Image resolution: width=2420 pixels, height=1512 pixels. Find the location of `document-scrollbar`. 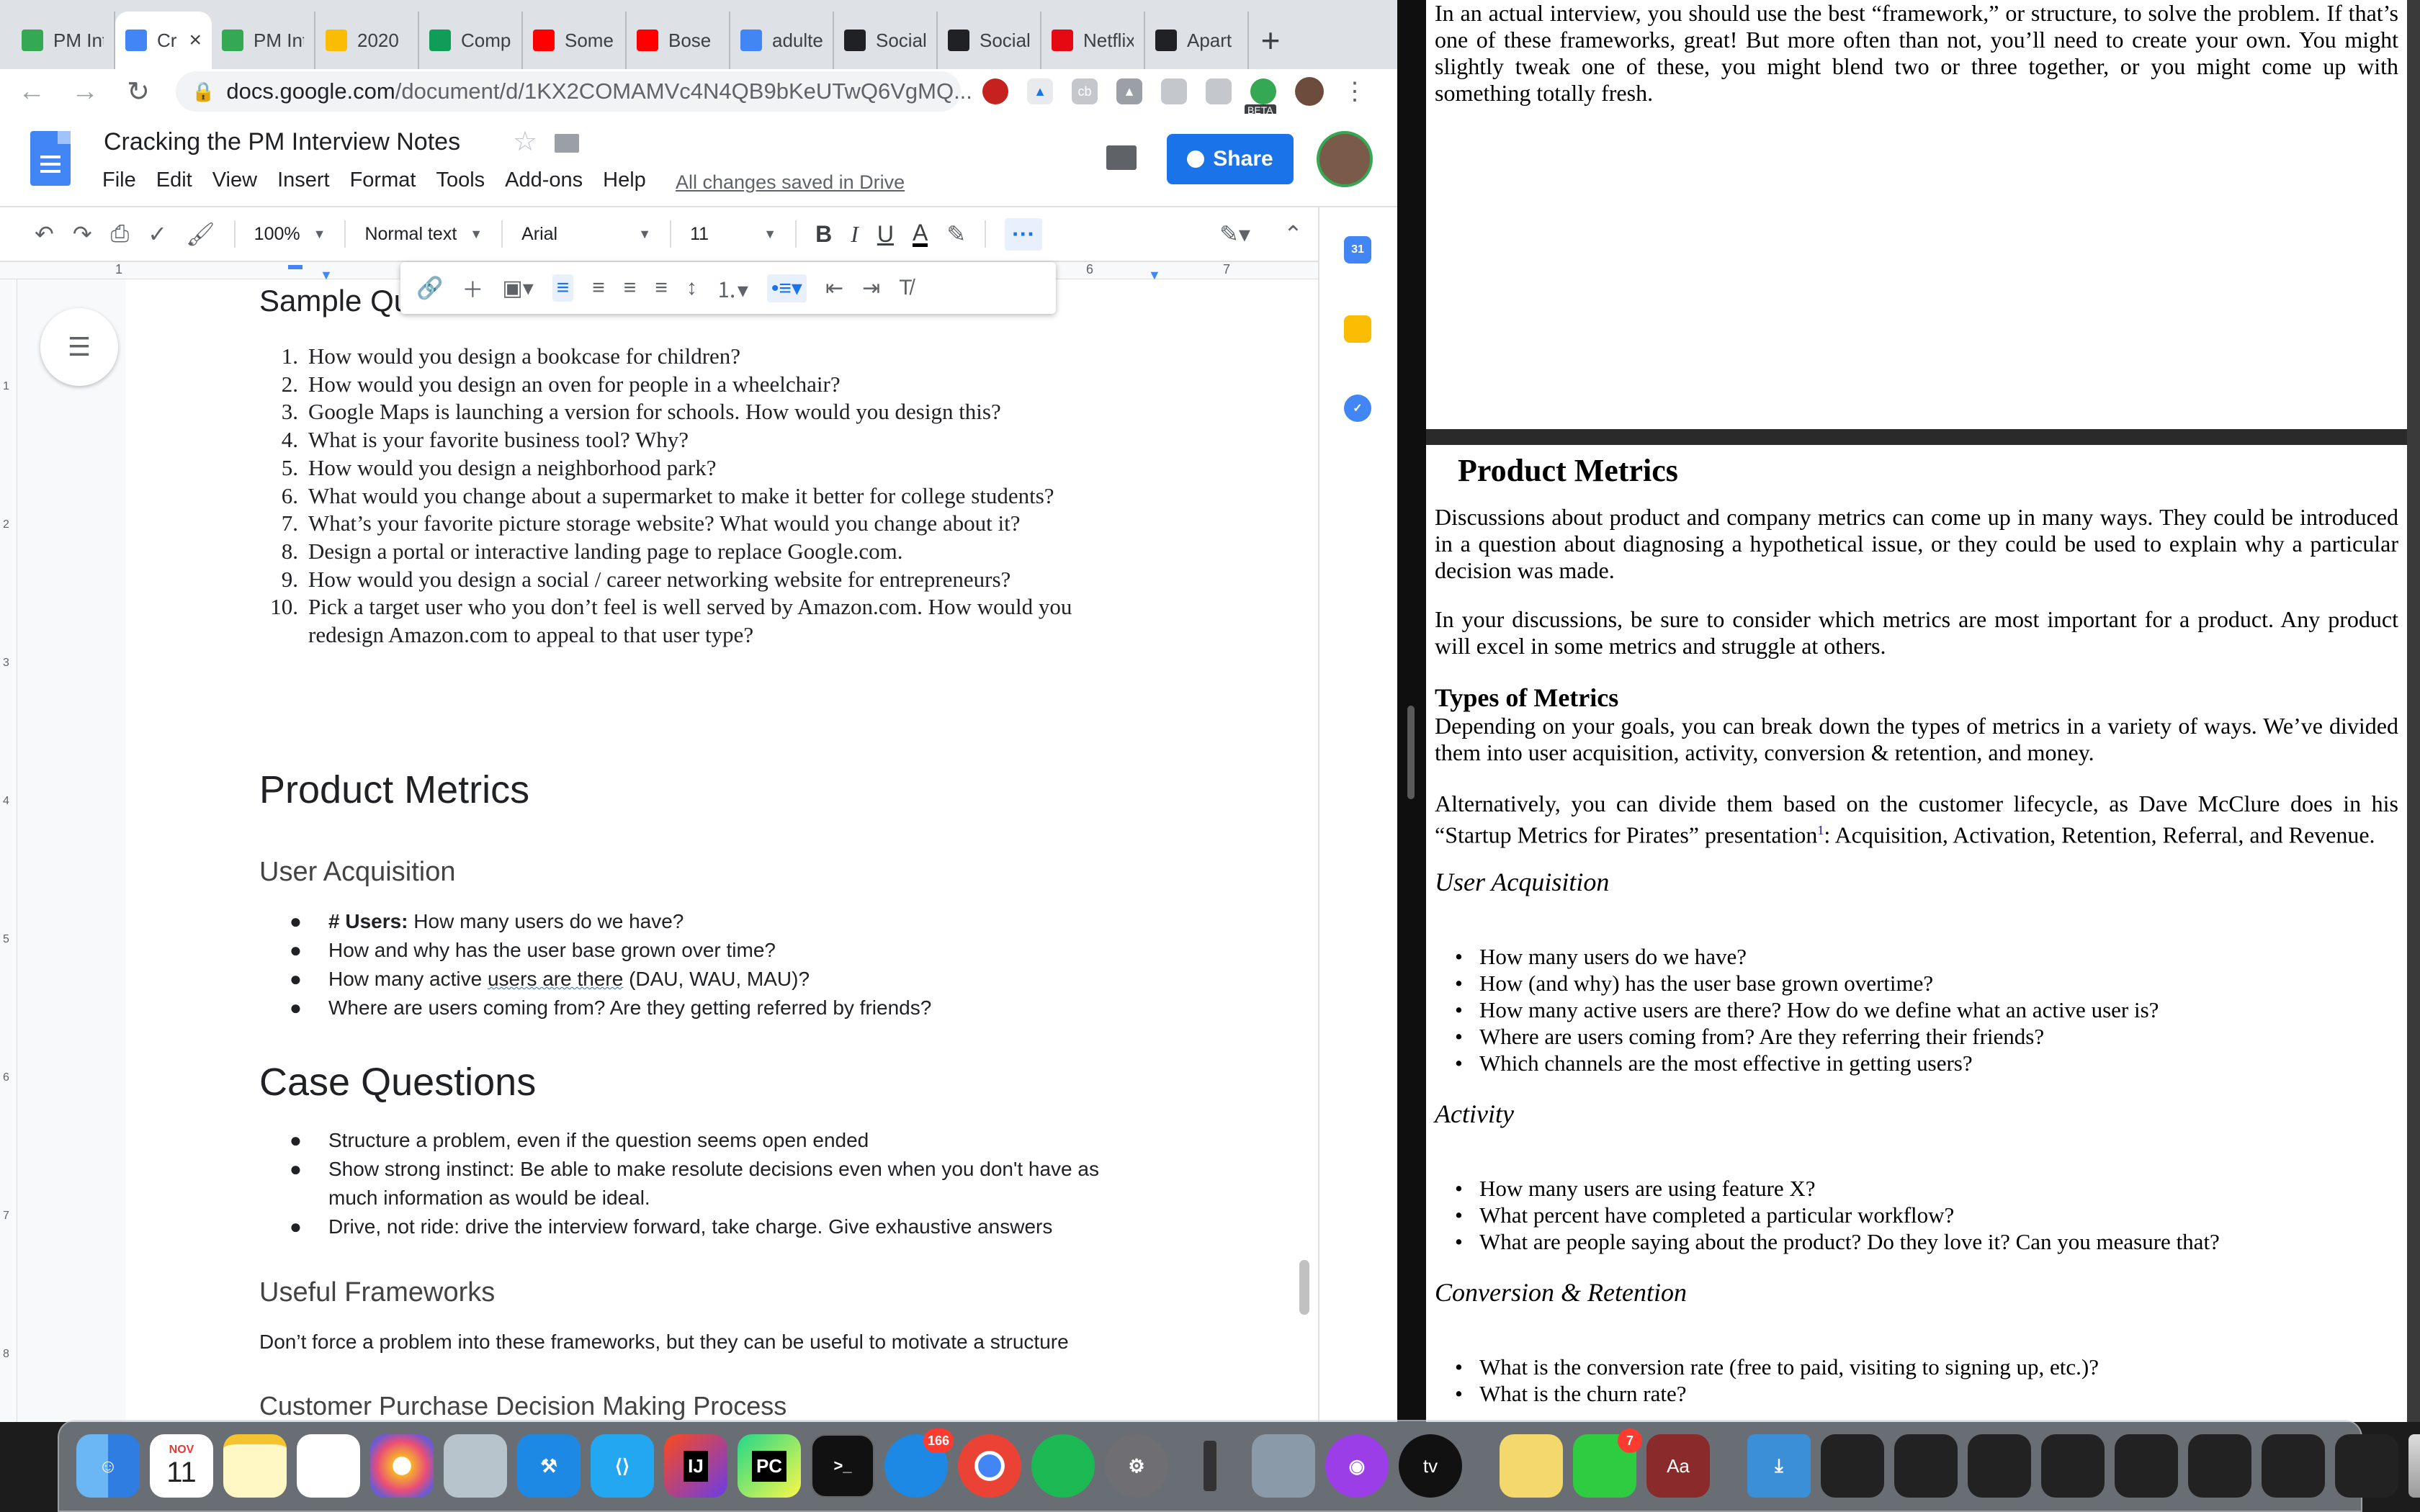

document-scrollbar is located at coordinates (1304, 1287).